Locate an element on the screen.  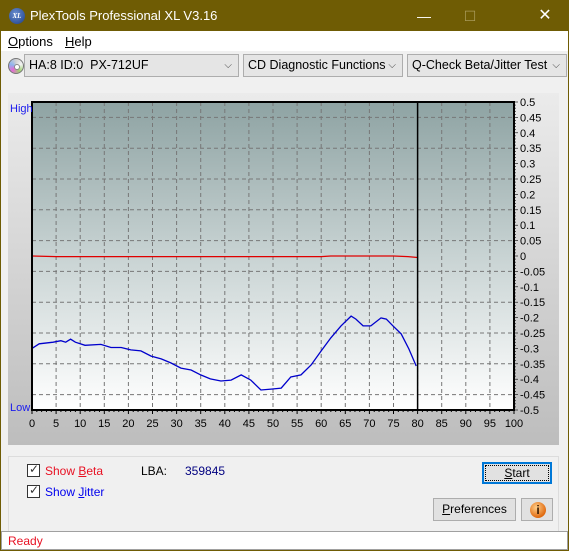
x-tick-label: 25 is located at coordinates (152, 424).